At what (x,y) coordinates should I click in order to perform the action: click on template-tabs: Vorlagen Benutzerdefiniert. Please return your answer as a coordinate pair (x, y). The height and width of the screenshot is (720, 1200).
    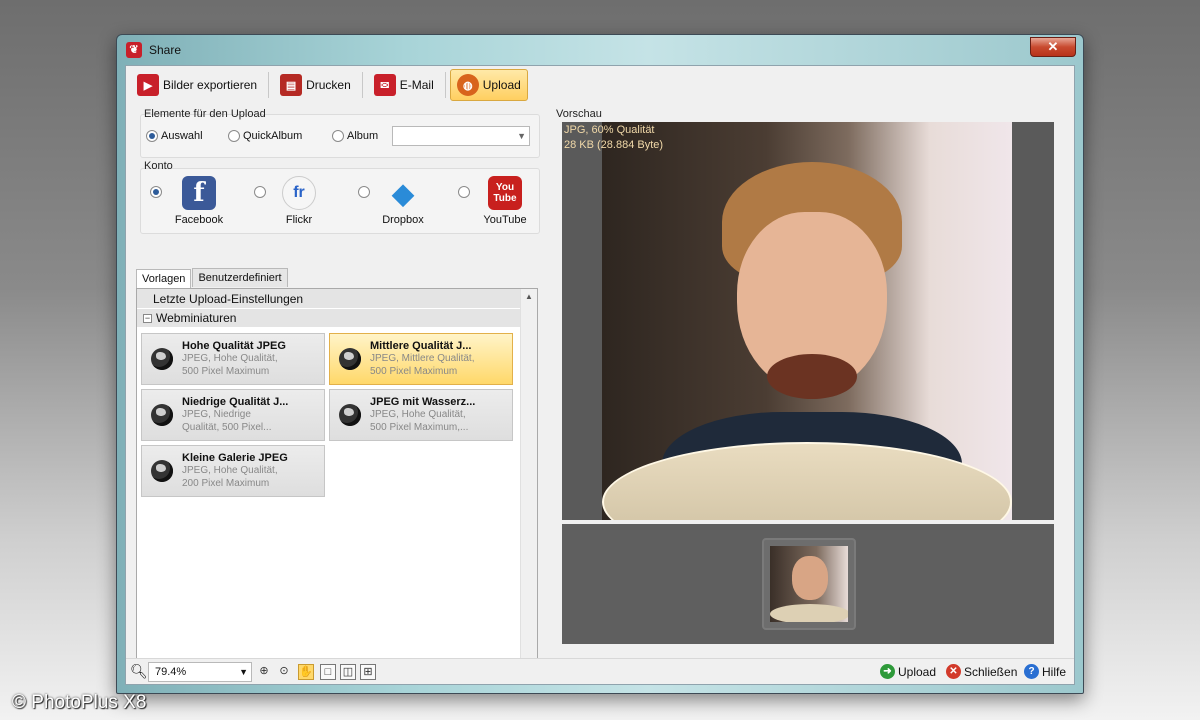
    Looking at the image, I should click on (212, 278).